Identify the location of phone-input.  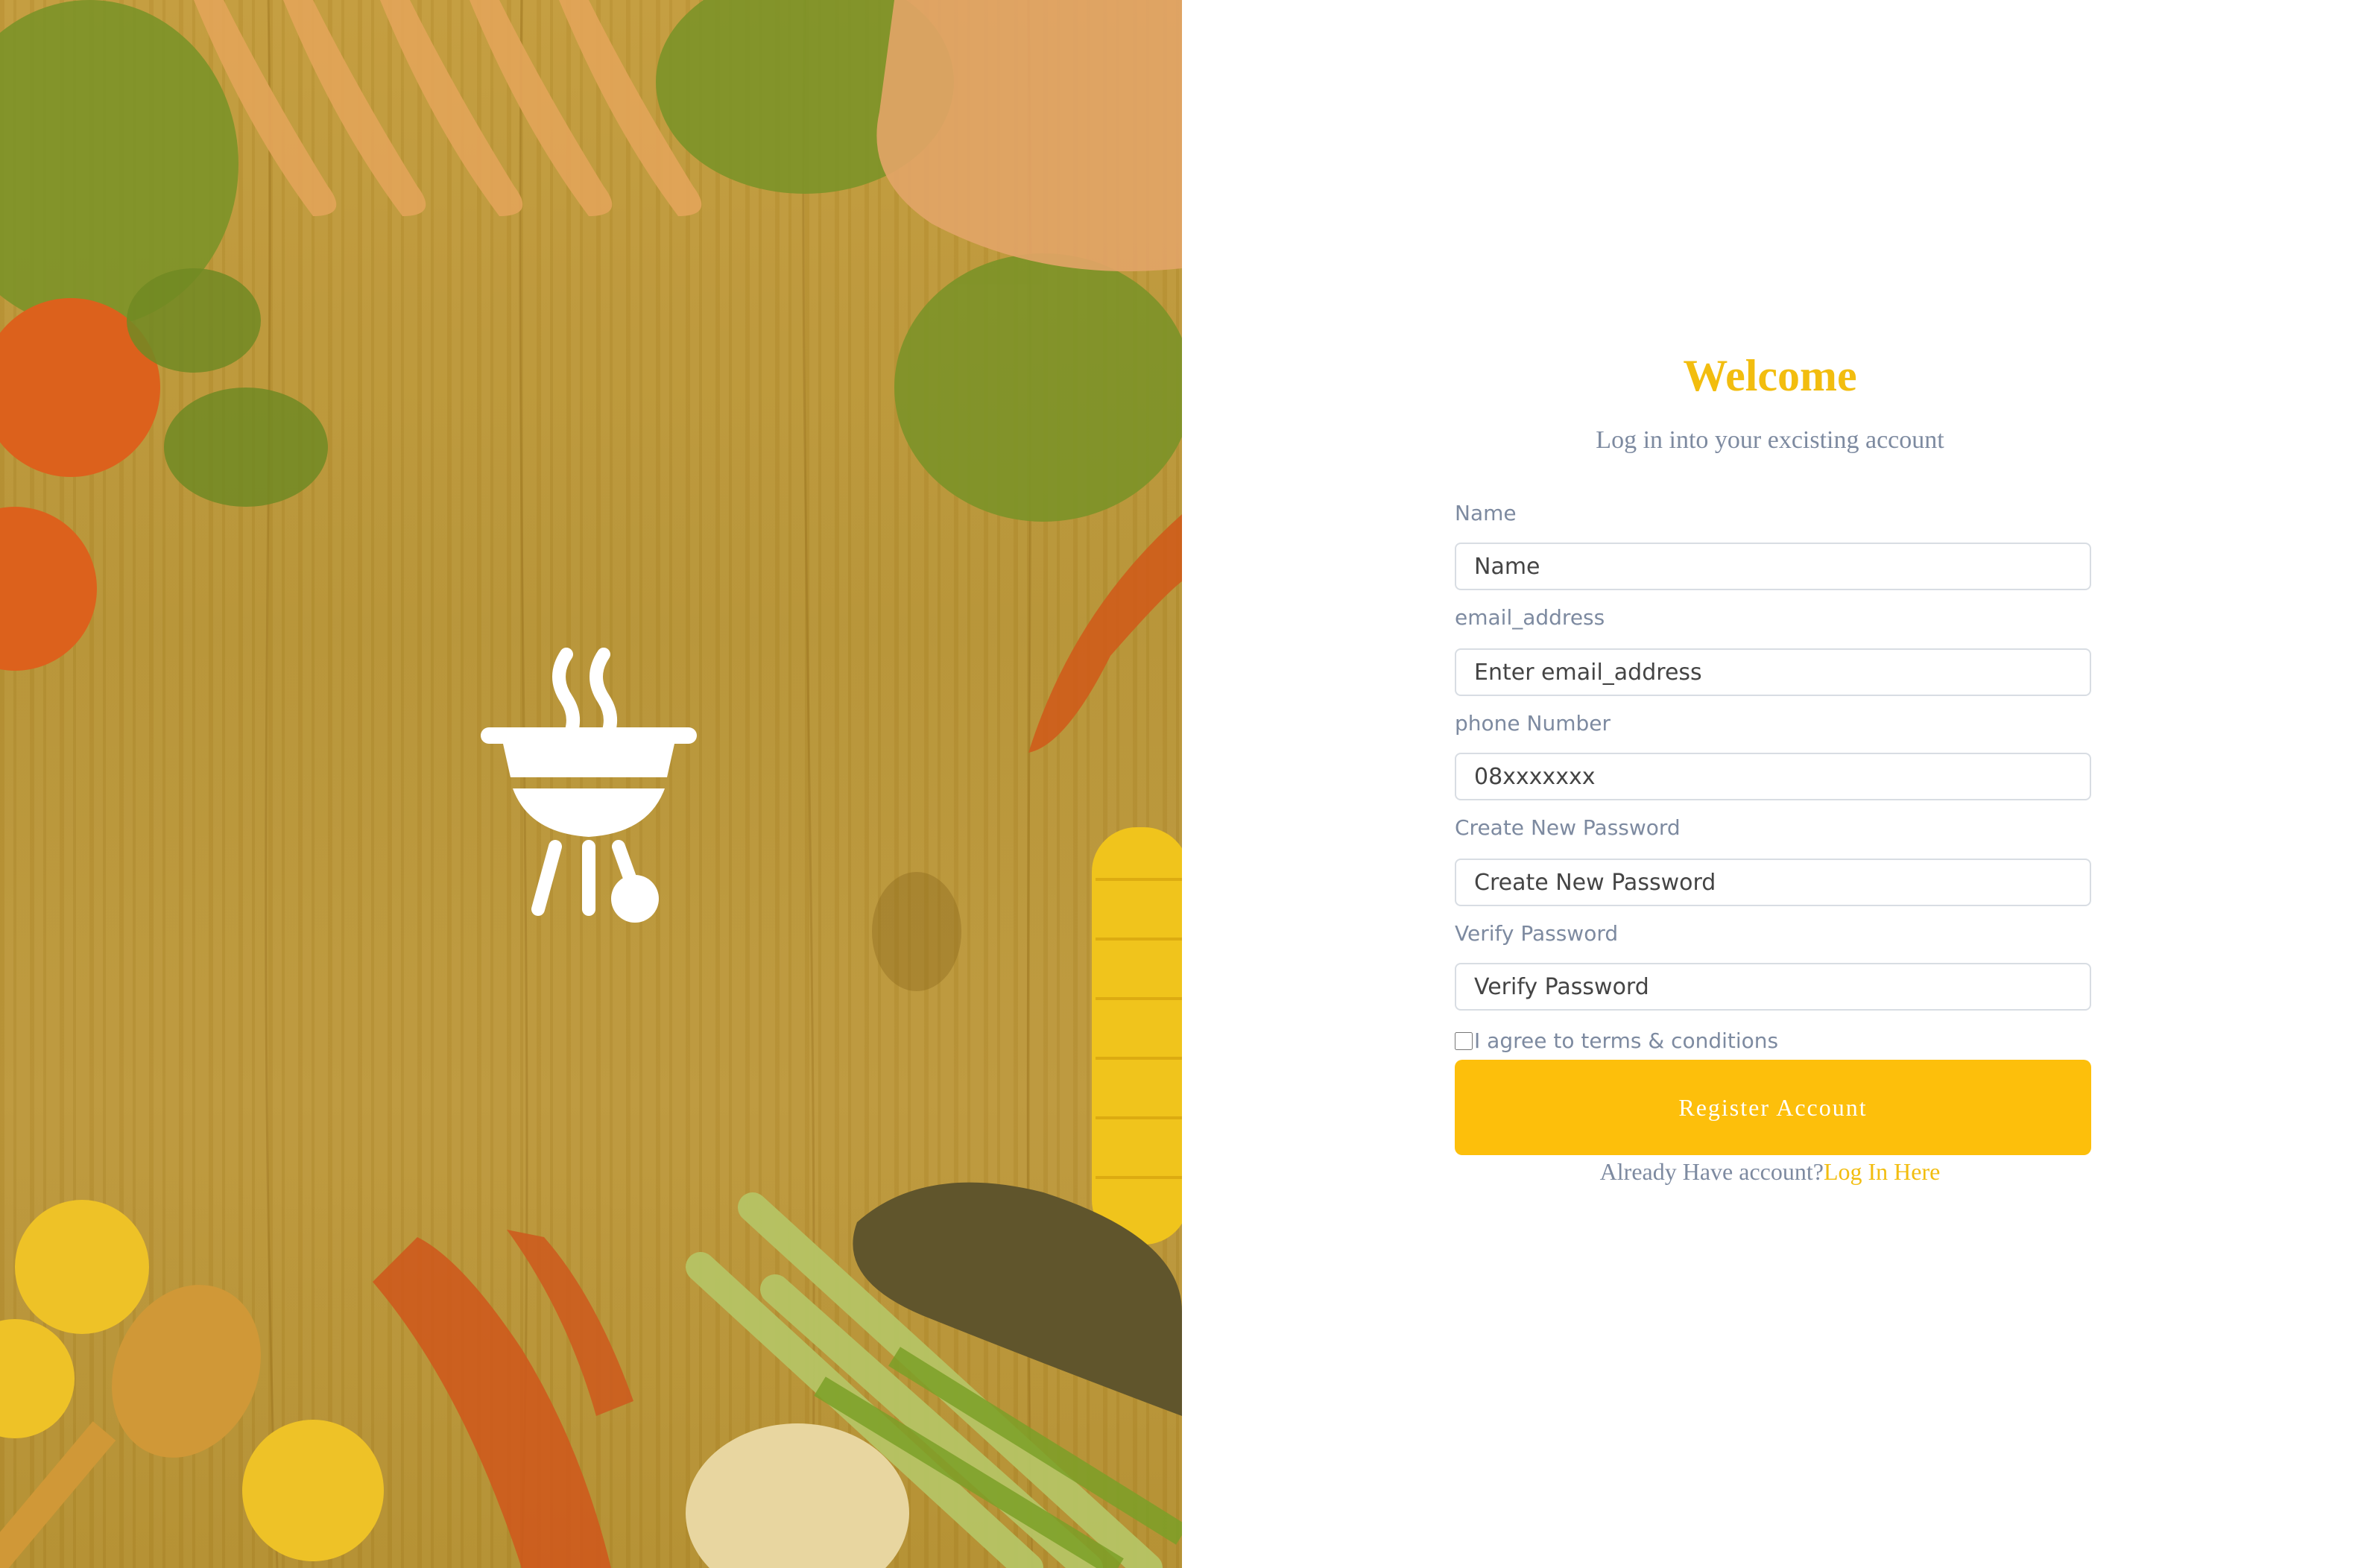
(1773, 776).